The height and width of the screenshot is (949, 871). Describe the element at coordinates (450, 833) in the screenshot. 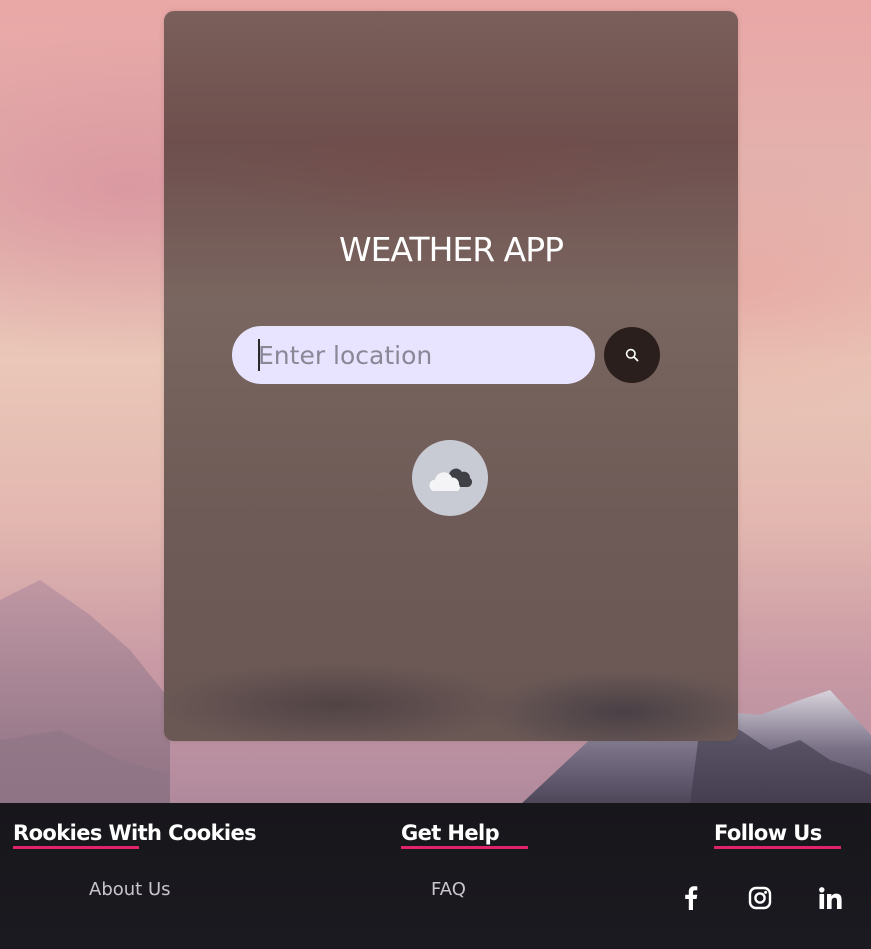

I see `footer-heading-help: Get Help` at that location.